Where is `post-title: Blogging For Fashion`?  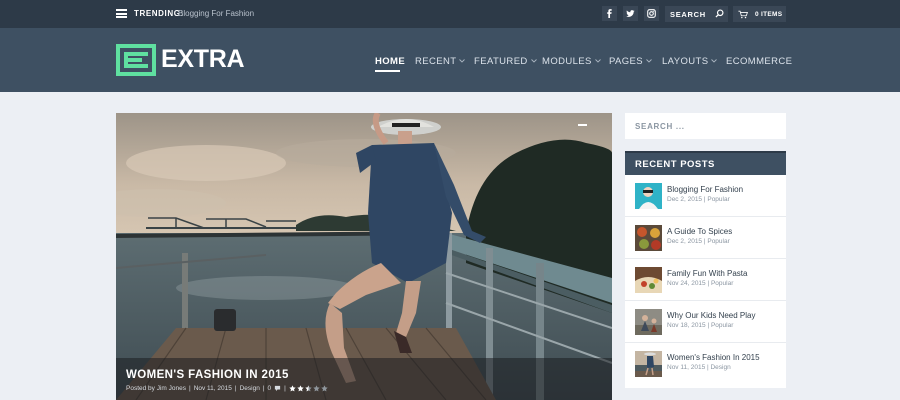
post-title: Blogging For Fashion is located at coordinates (705, 189).